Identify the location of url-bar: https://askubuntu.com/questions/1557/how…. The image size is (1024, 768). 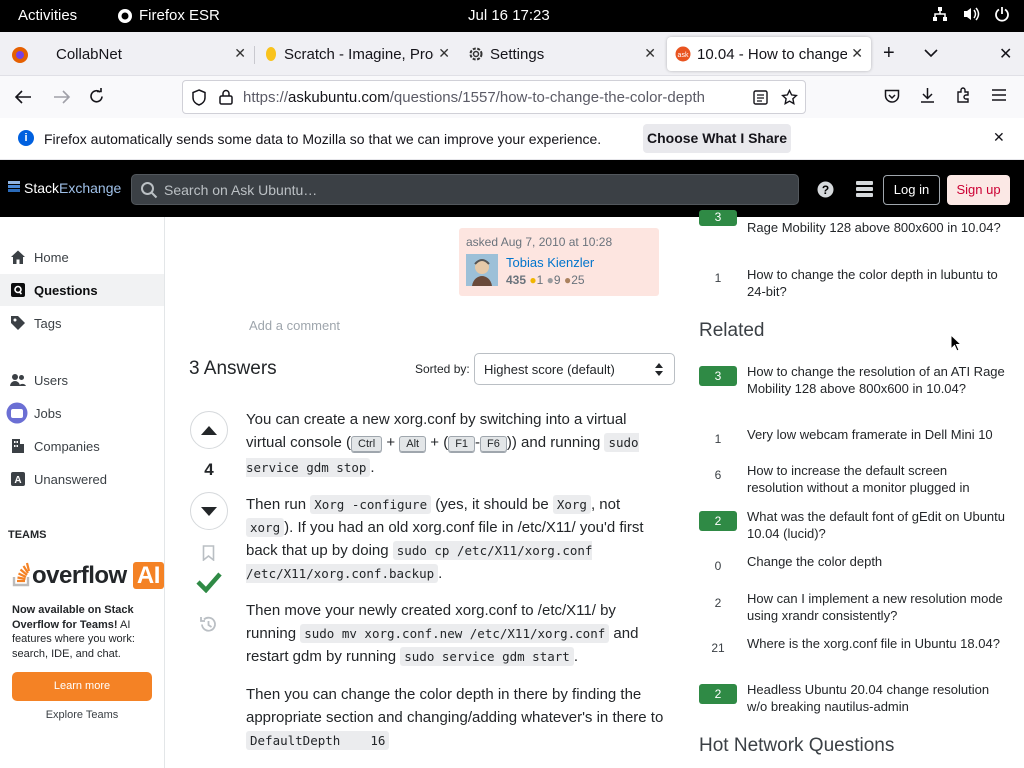
(494, 97).